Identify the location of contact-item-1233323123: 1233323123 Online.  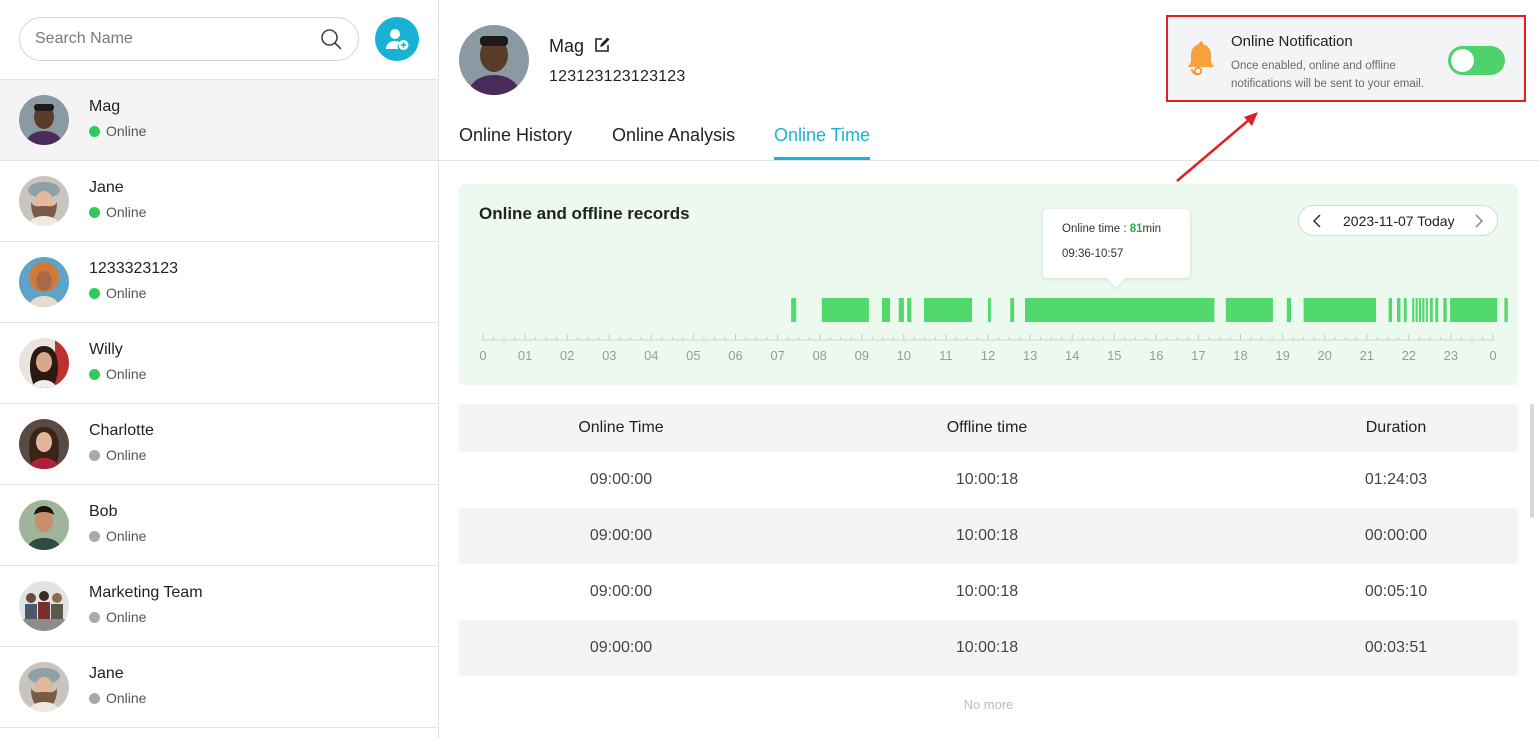
(219, 282).